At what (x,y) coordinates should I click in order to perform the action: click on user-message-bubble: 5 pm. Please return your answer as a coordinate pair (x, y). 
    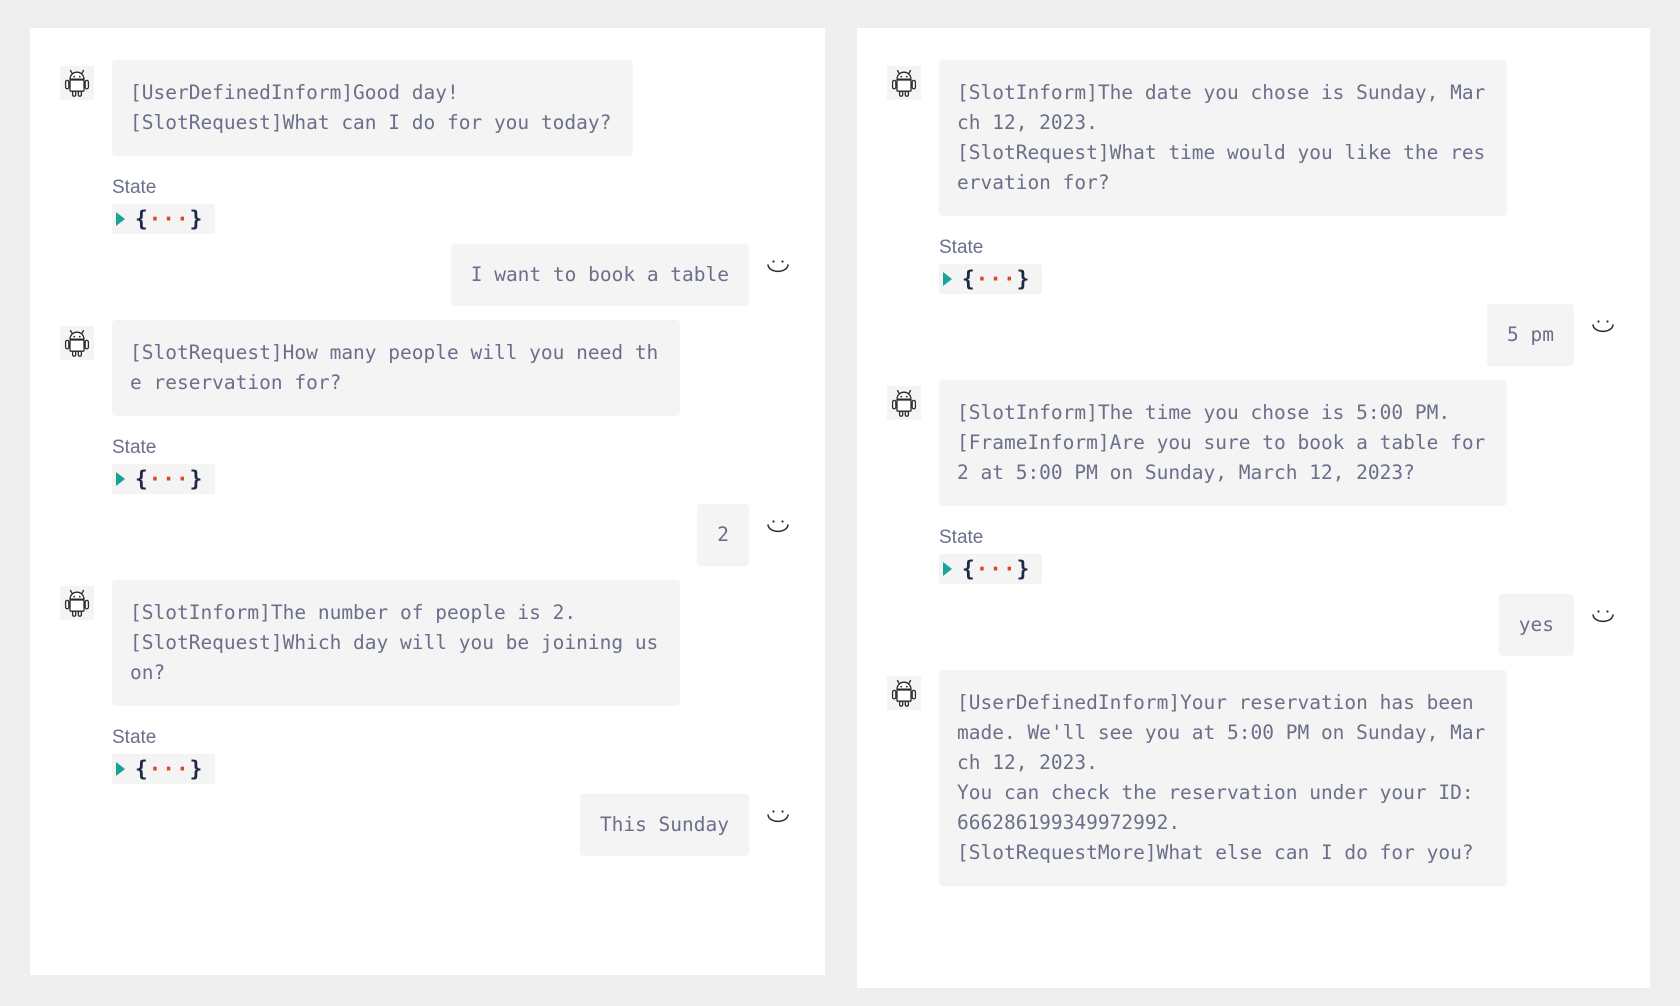
    Looking at the image, I should click on (1530, 335).